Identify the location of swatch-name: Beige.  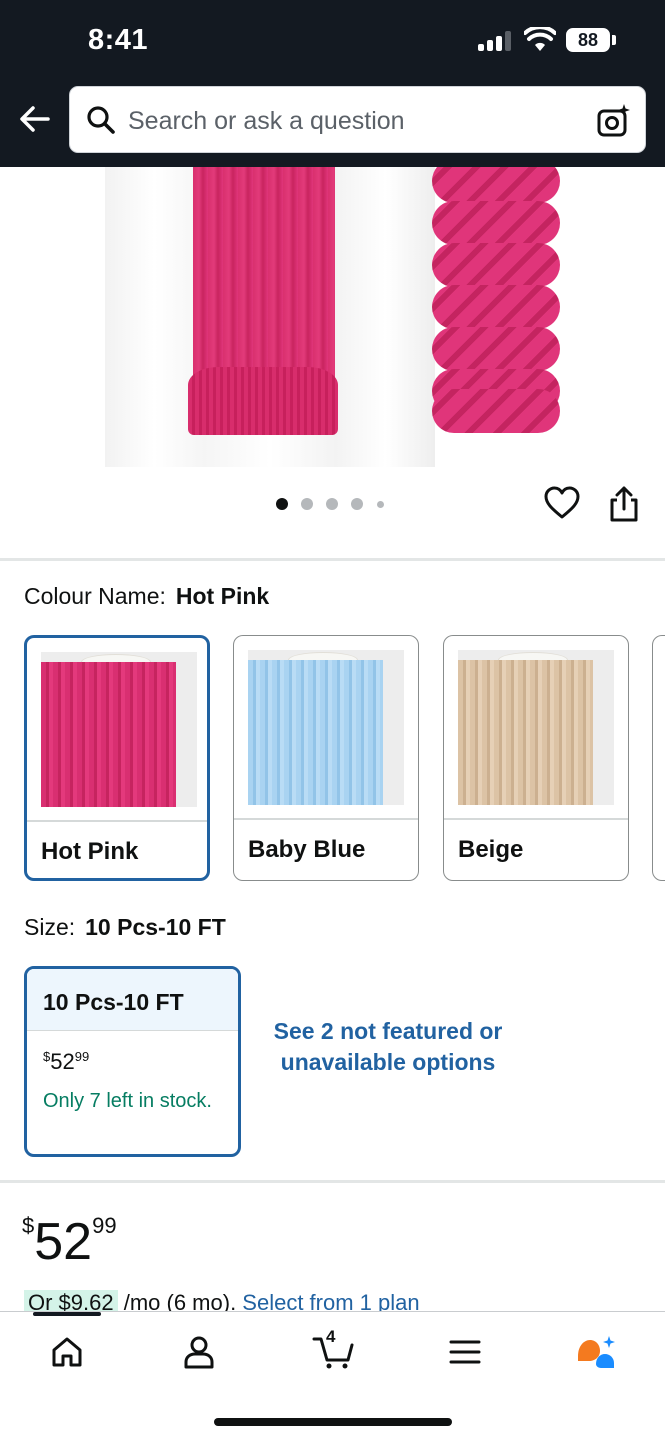
(491, 849).